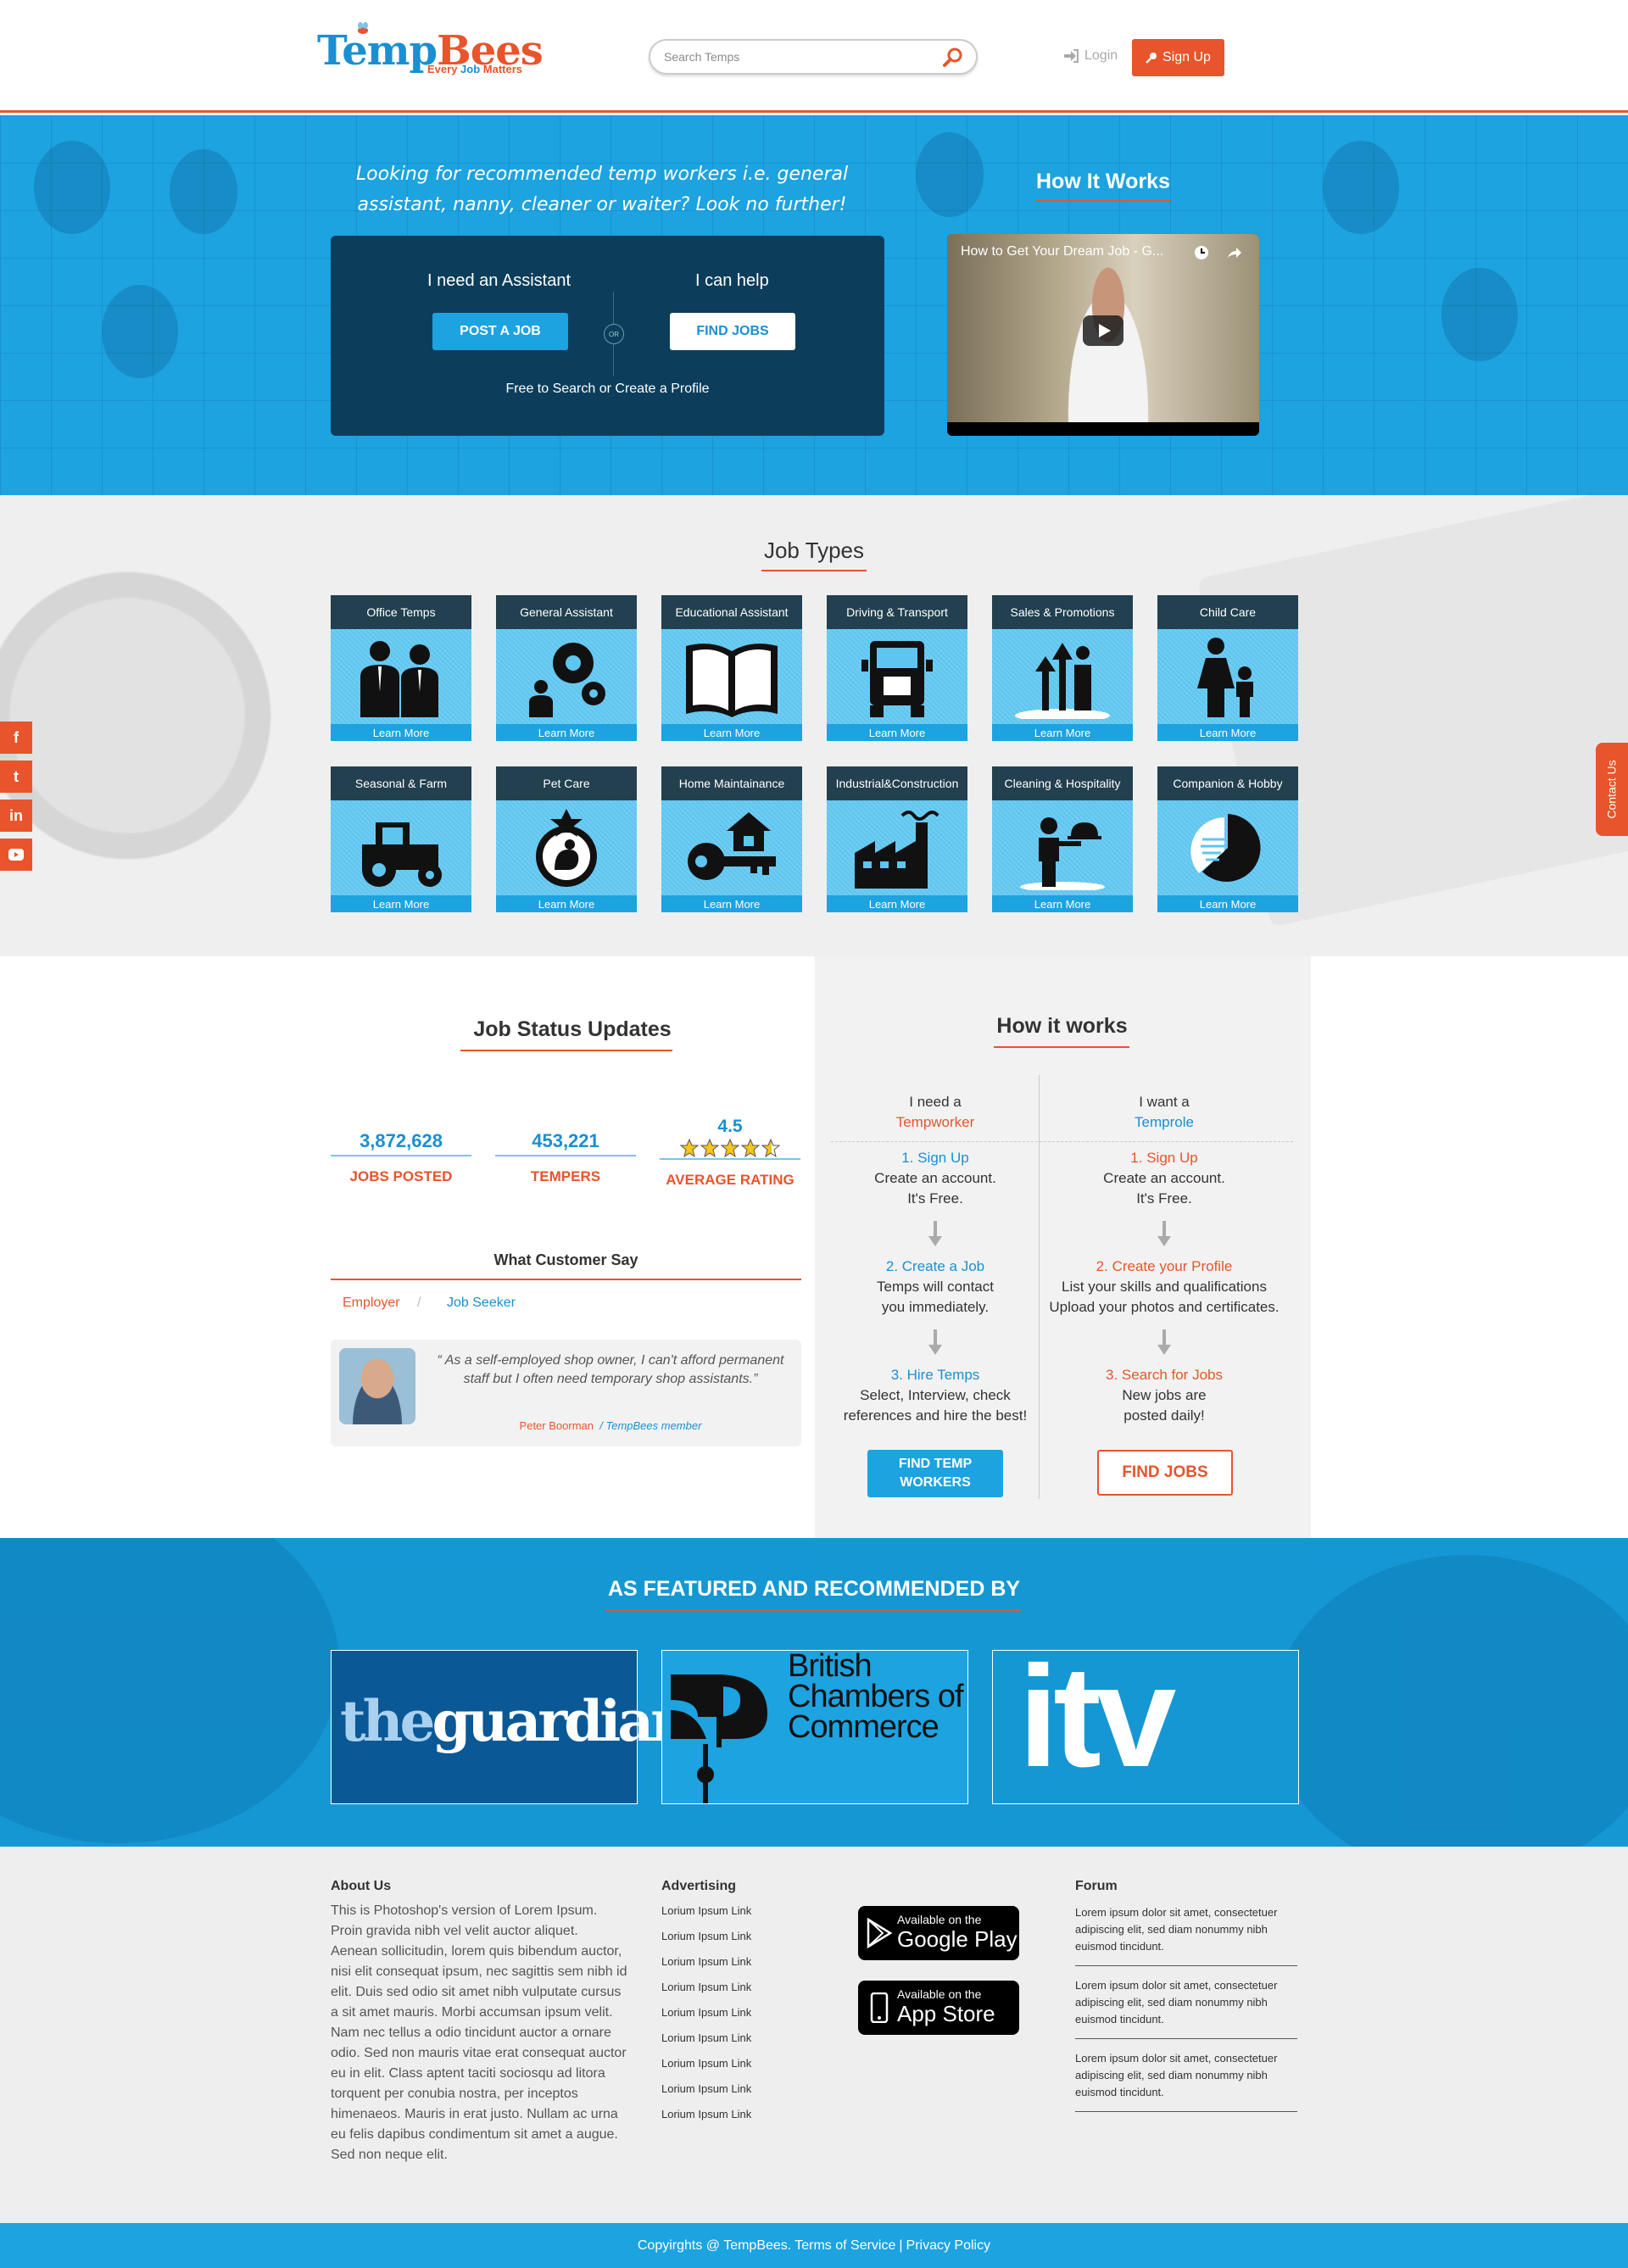 This screenshot has width=1628, height=2268. I want to click on job-card-companion-hobby: Companion & Hobby Learn More, so click(1227, 839).